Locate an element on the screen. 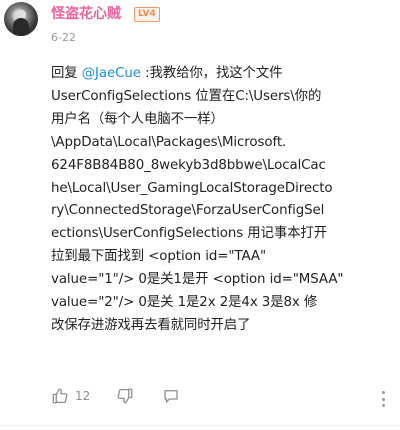 This screenshot has height=430, width=400. comment-line: UserConfigSelections 位置在C:\Users\你的 is located at coordinates (186, 96).